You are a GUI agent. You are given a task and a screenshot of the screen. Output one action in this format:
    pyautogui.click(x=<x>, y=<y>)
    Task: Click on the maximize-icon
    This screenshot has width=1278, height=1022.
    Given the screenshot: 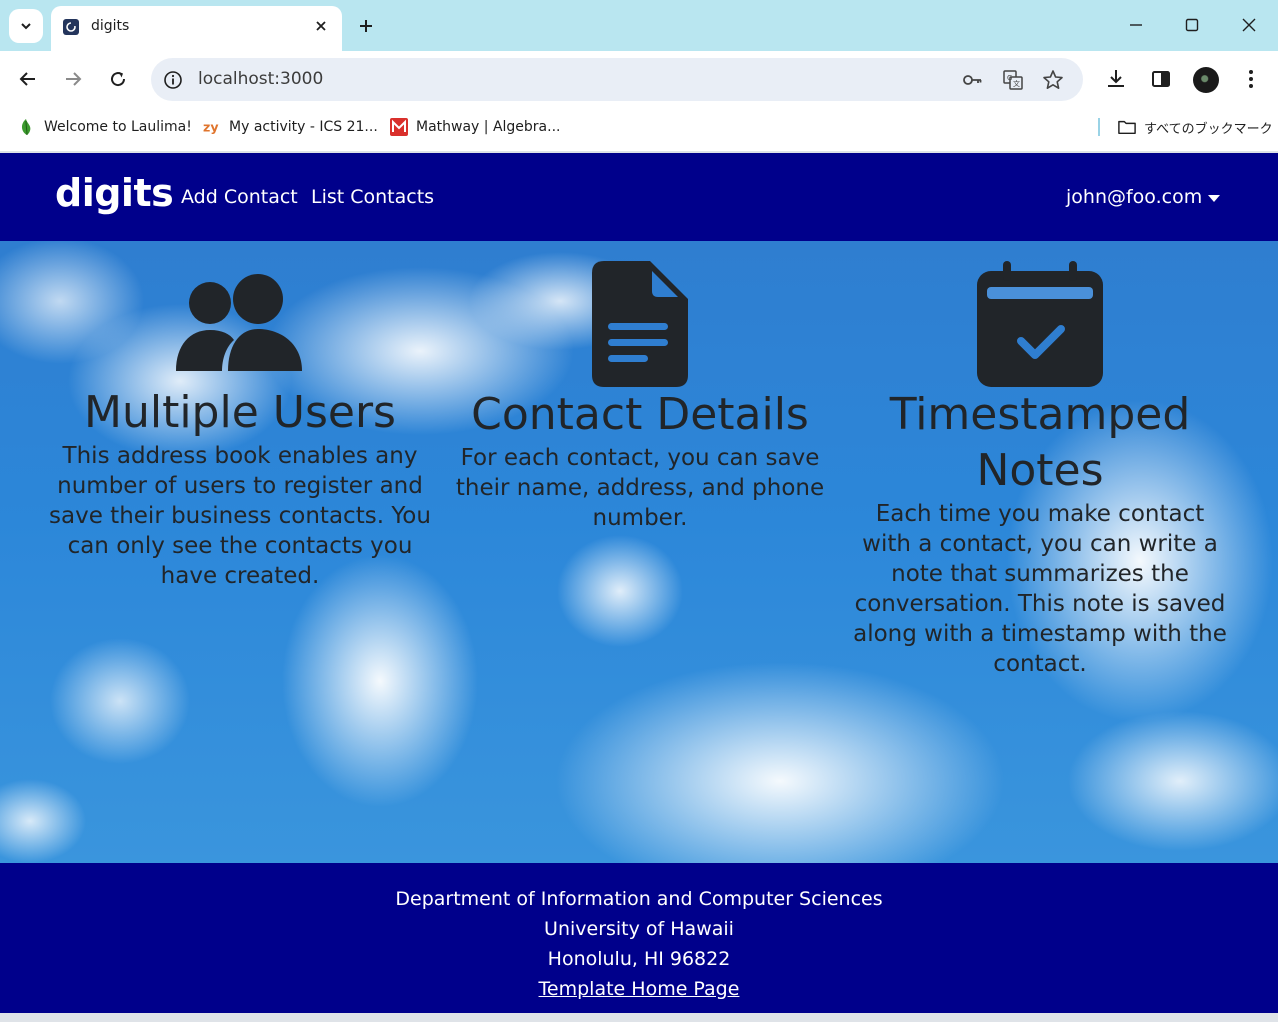 What is the action you would take?
    pyautogui.click(x=1192, y=25)
    